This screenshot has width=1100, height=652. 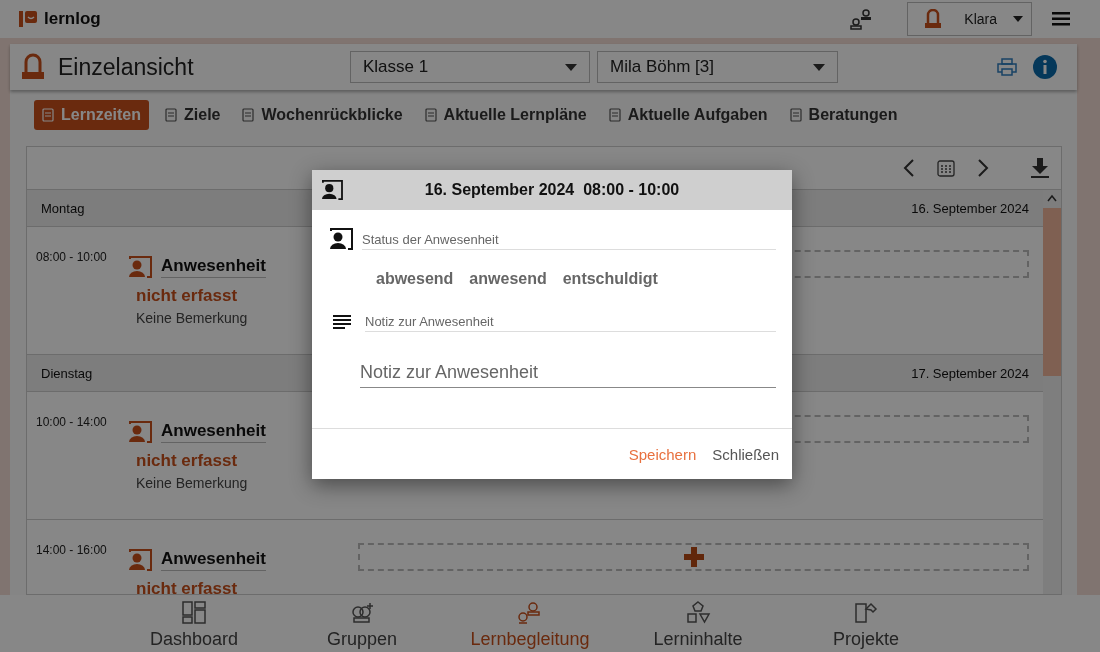 What do you see at coordinates (1052, 392) in the screenshot?
I see `scrollbar` at bounding box center [1052, 392].